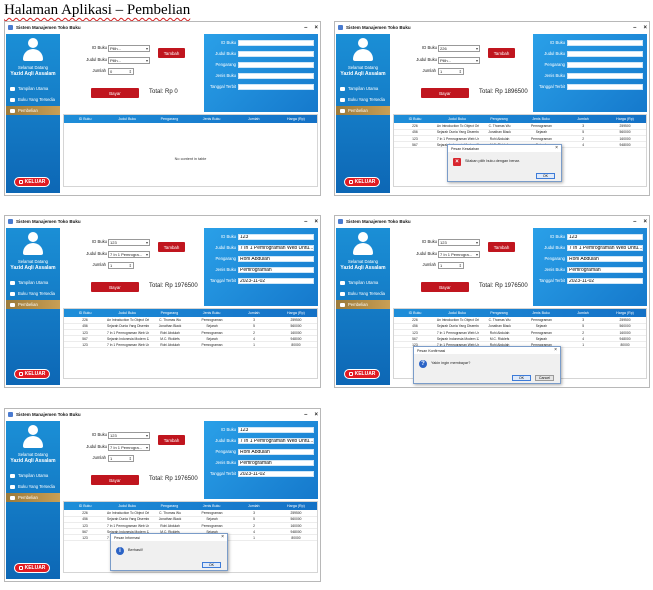 The image size is (653, 590). I want to click on info-id-buku-label: ID Buku, so click(557, 42).